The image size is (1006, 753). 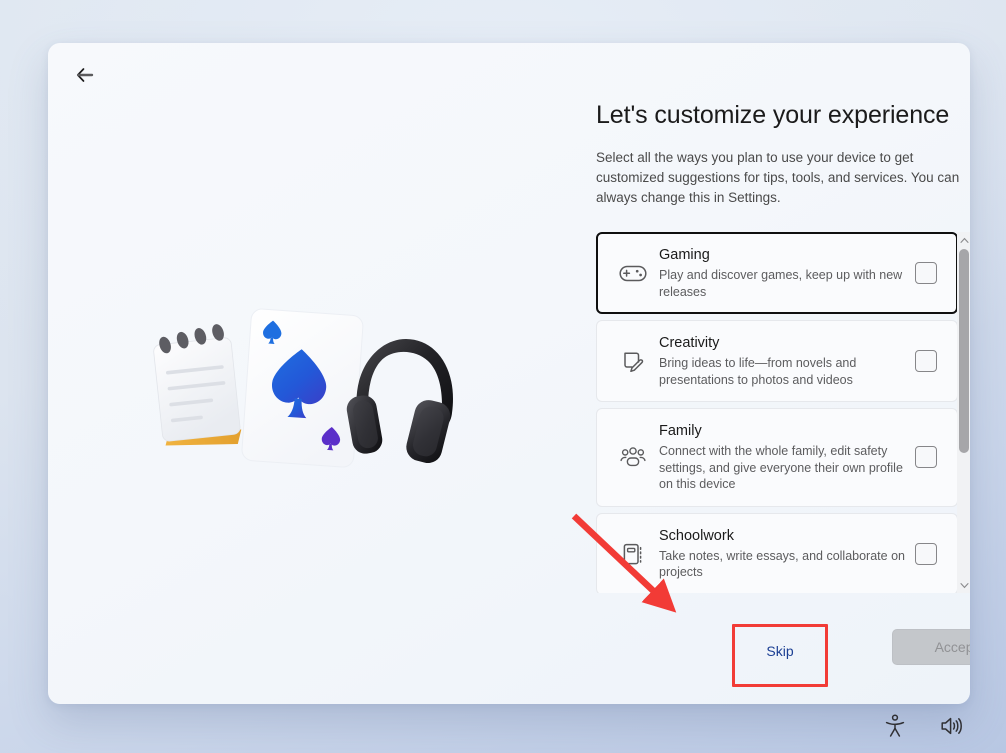 I want to click on customize-experience-illustration, so click(x=301, y=395).